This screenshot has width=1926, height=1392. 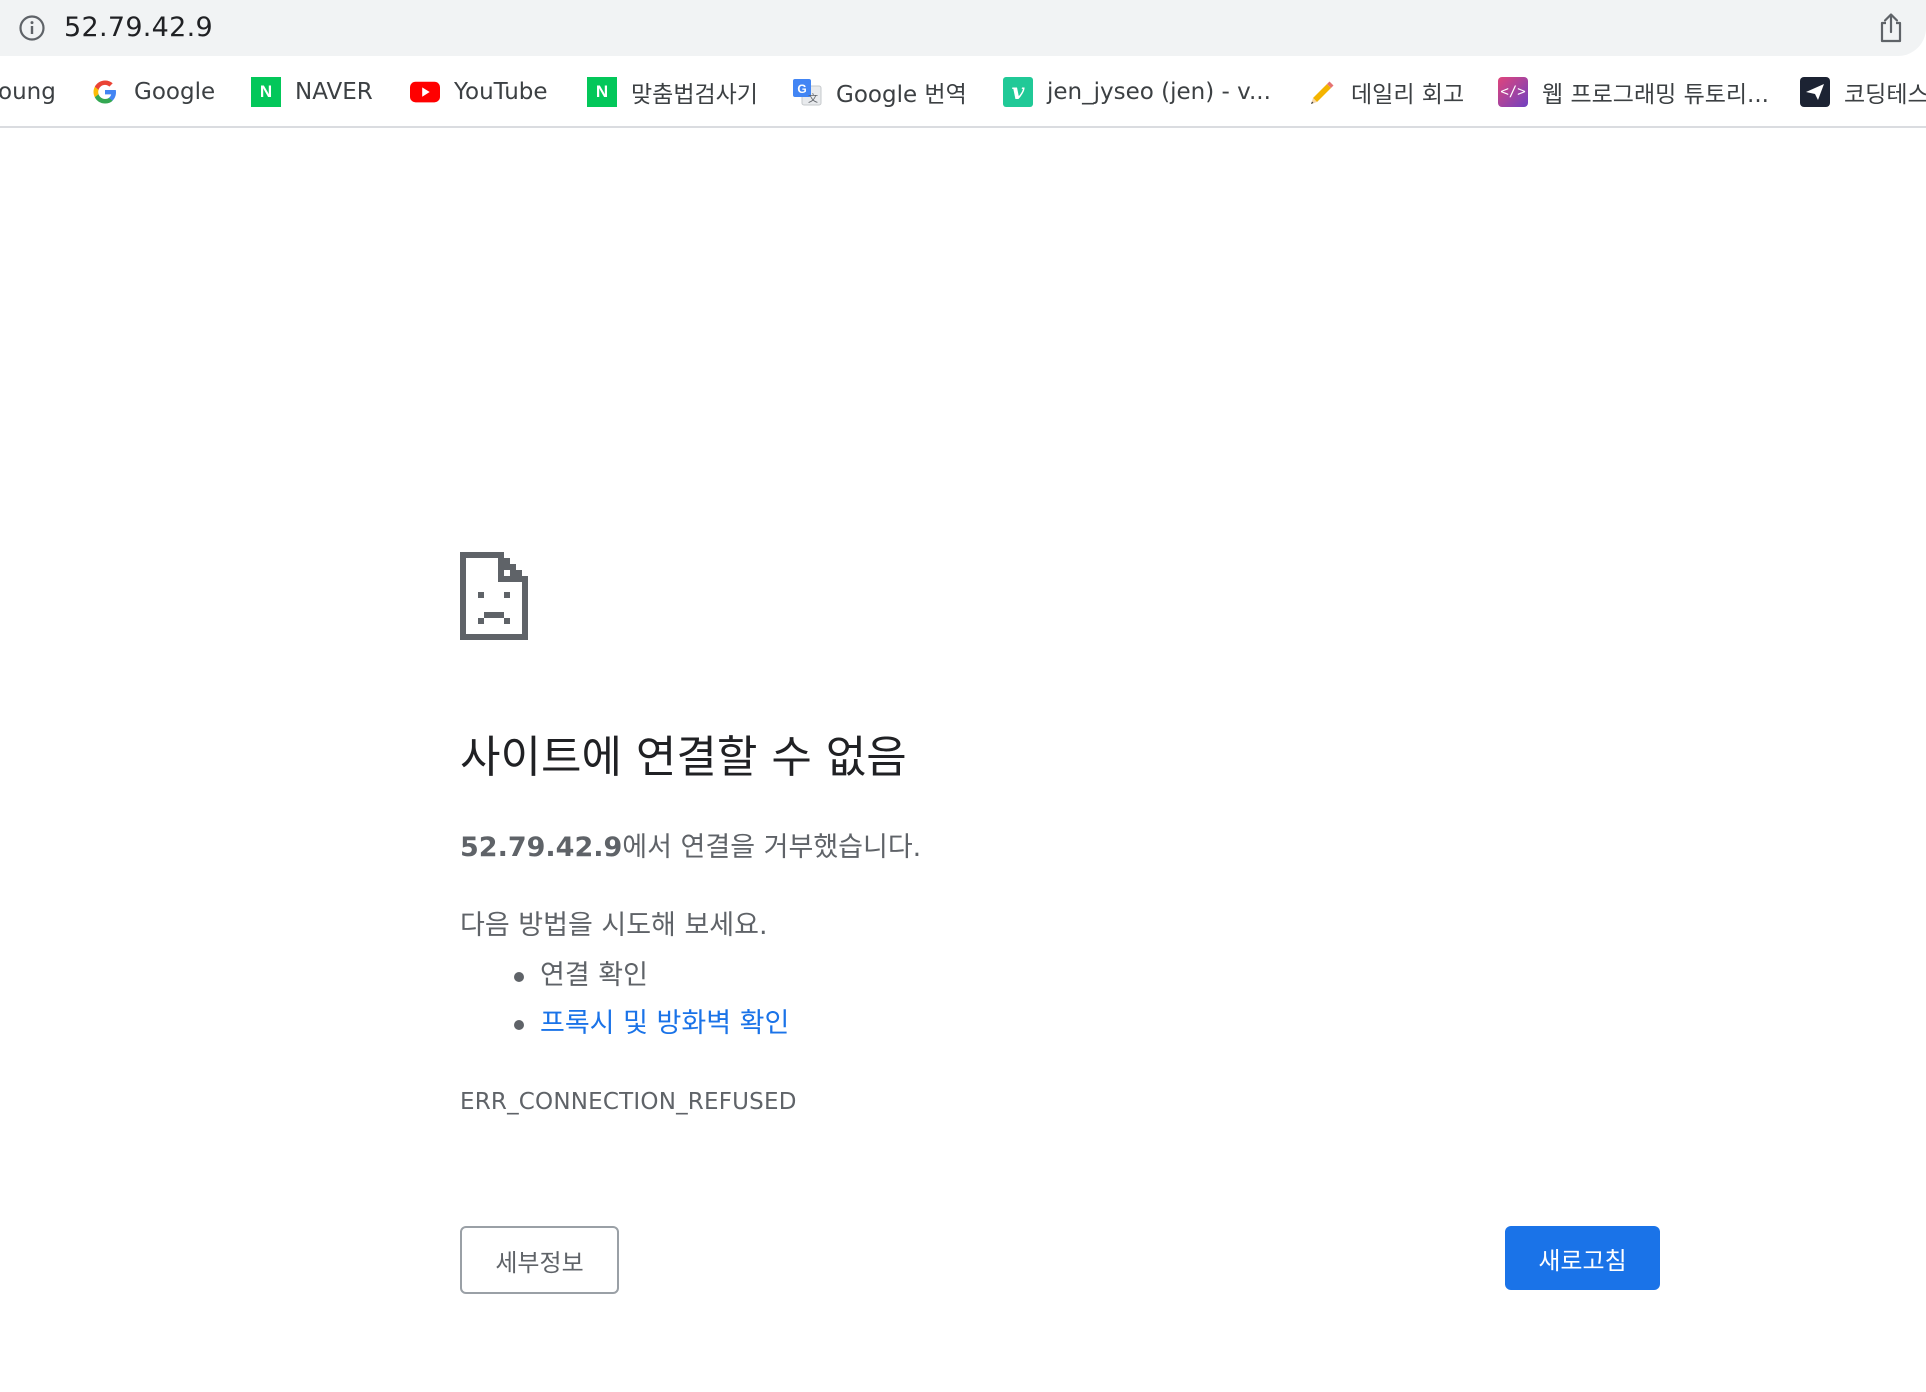 I want to click on error-host: 52.79.42.9, so click(x=541, y=847).